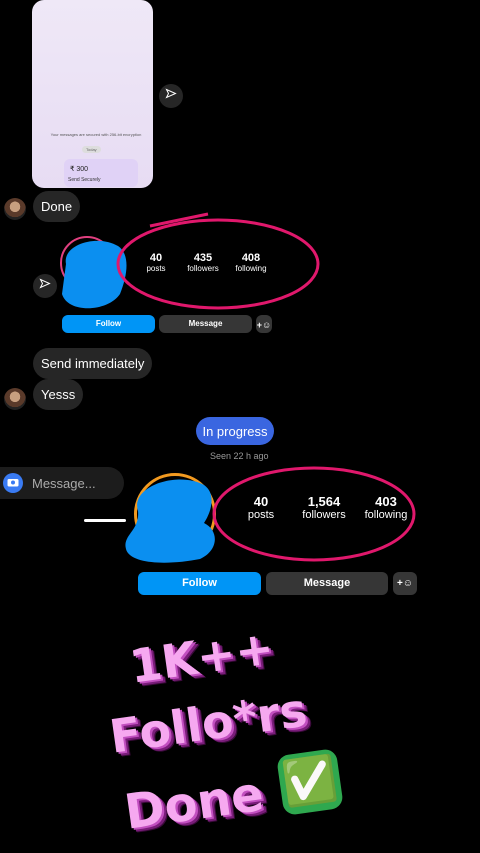 The width and height of the screenshot is (480, 853). I want to click on overlay-line-3: Done, so click(194, 803).